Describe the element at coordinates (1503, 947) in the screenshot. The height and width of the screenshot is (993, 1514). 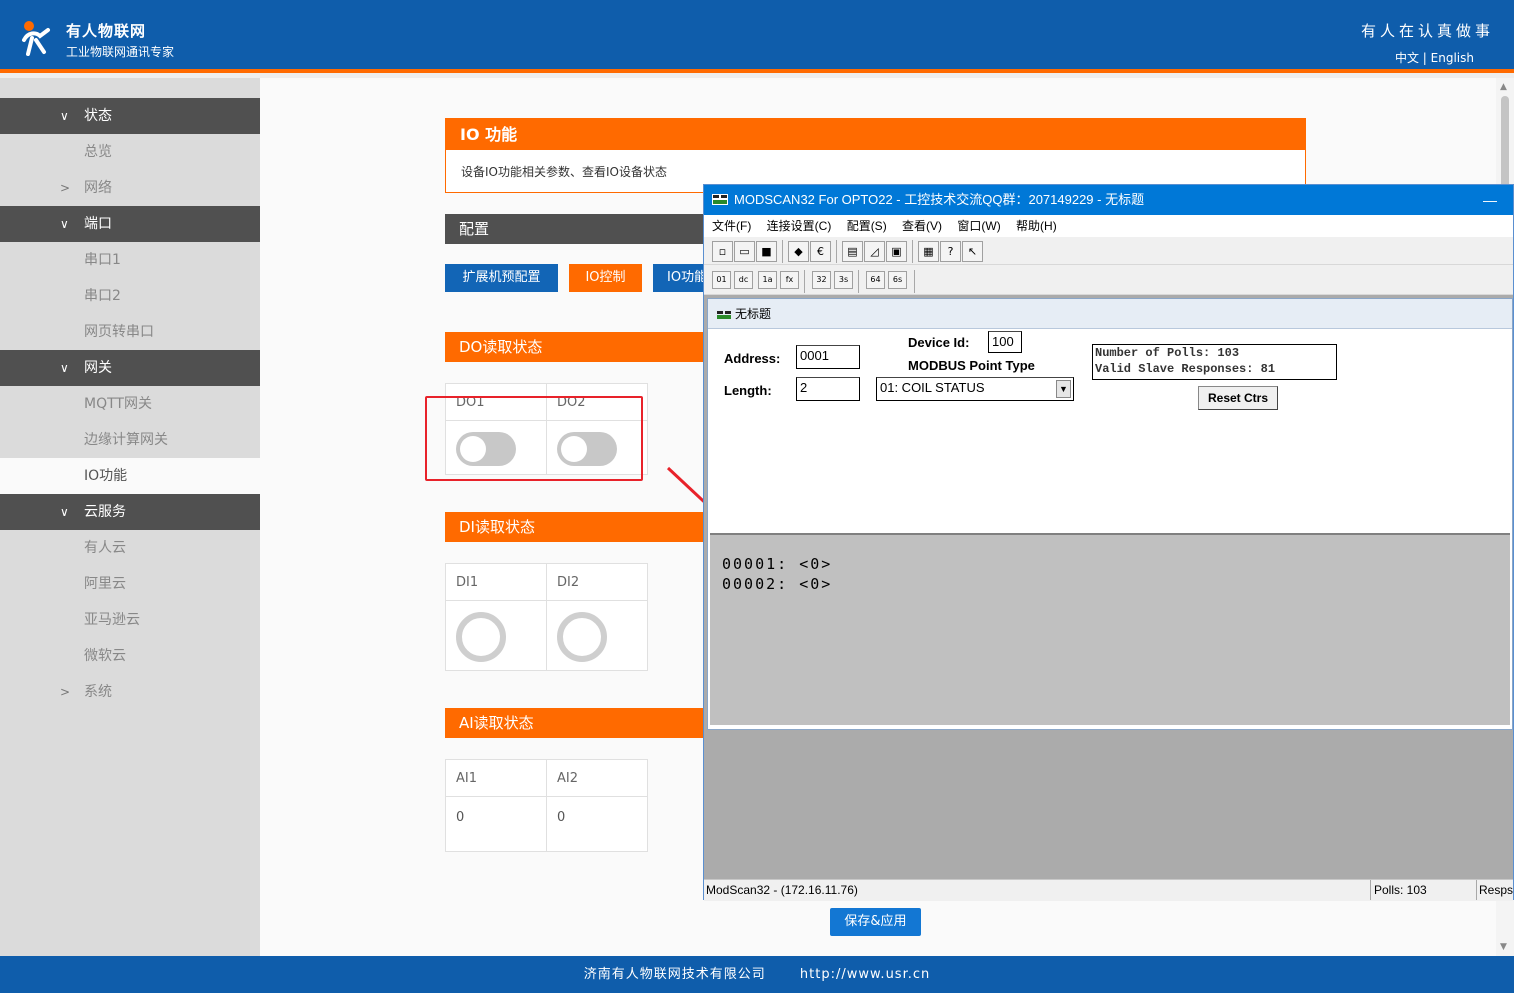
I see `scroll-down-arrow-icon: ▼` at that location.